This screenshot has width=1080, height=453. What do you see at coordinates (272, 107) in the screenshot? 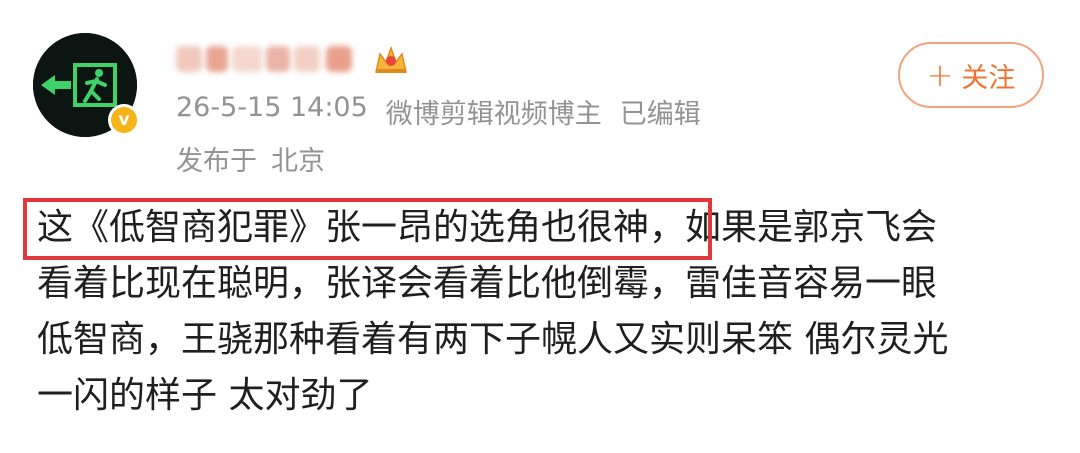
I see `post-timestamp: 26-5-15 14:05` at bounding box center [272, 107].